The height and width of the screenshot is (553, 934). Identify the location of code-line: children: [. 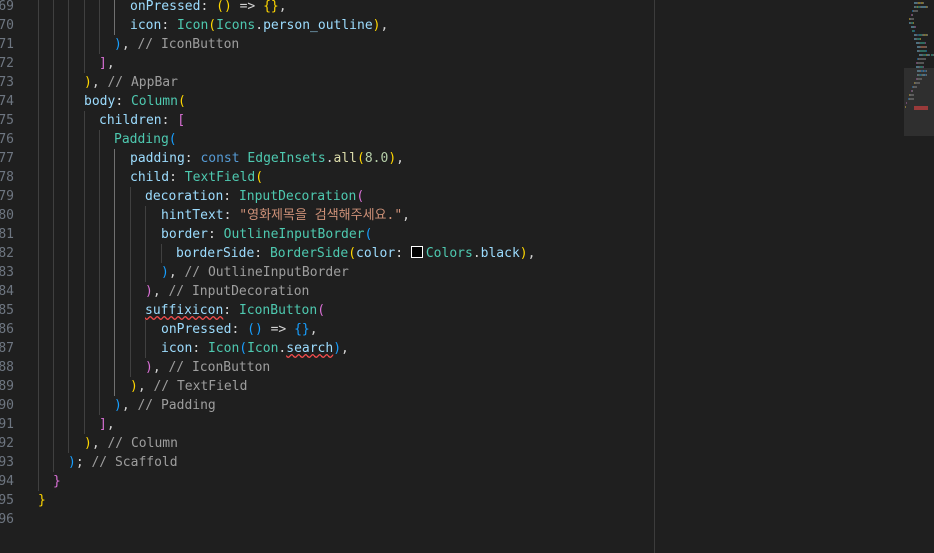
(142, 120).